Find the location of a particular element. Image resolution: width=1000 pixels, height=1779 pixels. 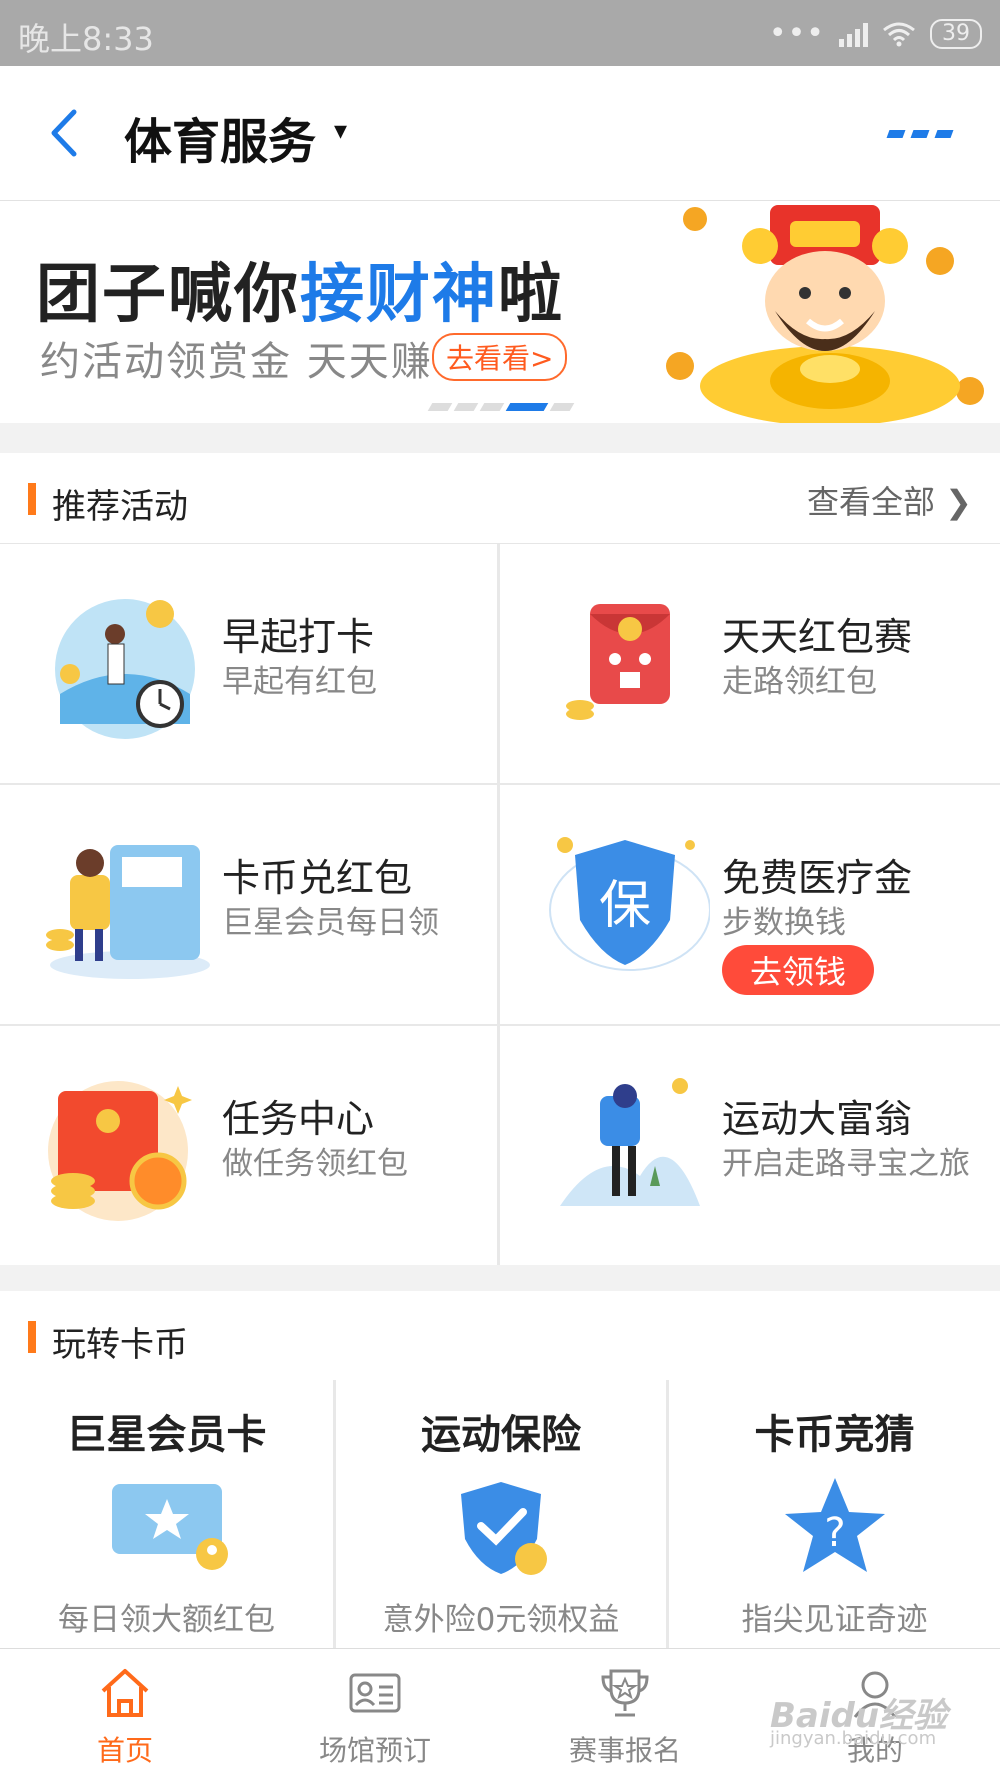

back-arrow-icon is located at coordinates (64, 133).